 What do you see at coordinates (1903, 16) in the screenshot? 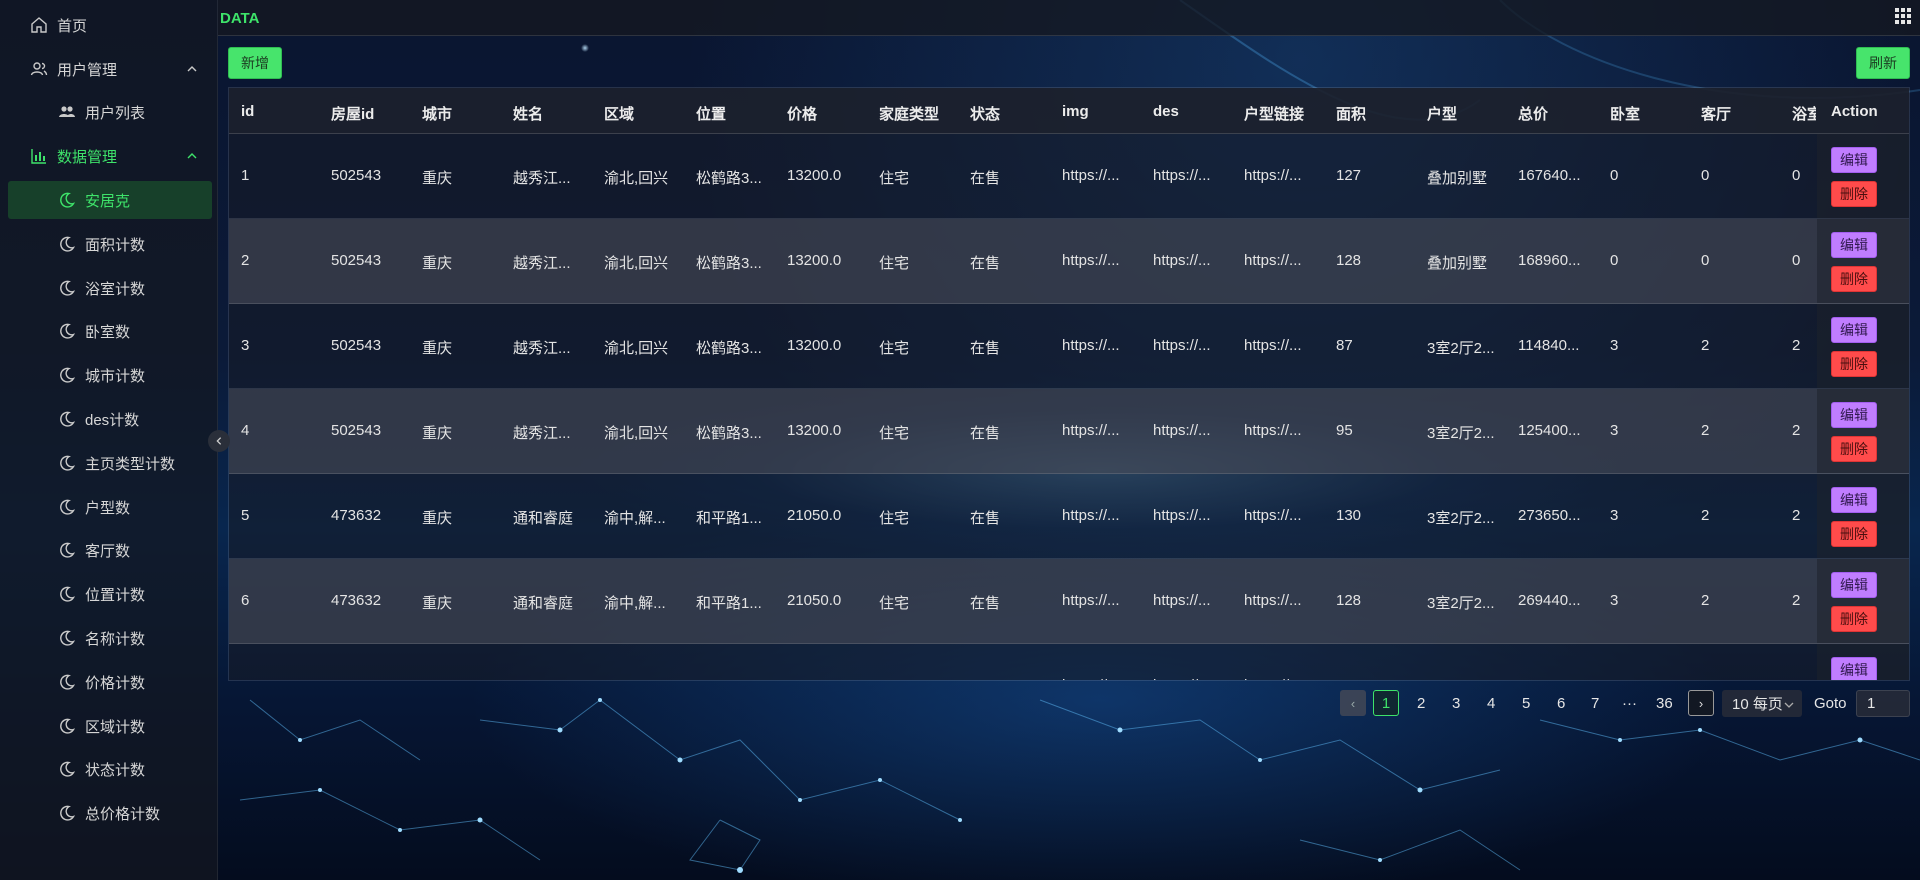
I see `apps-grid-icon` at bounding box center [1903, 16].